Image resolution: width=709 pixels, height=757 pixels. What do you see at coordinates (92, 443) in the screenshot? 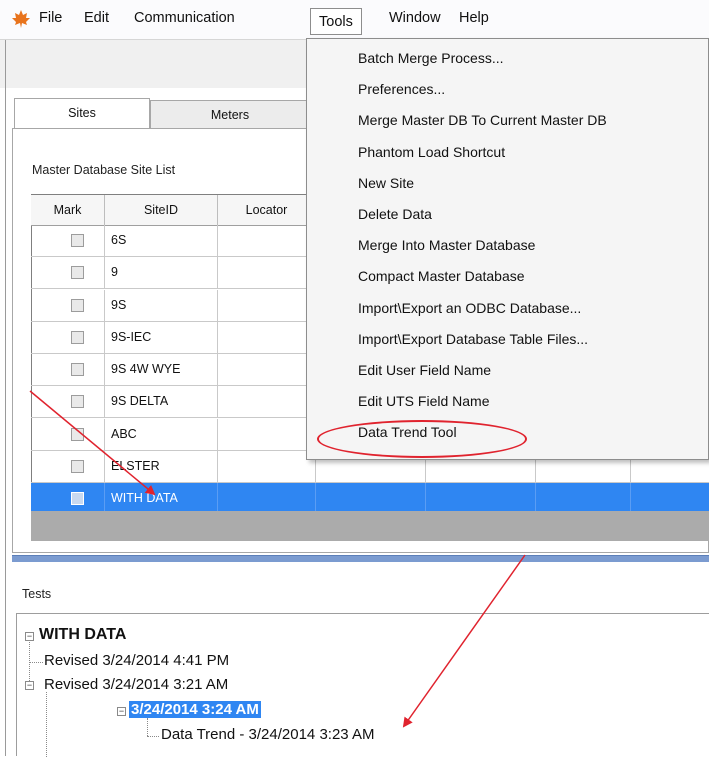
I see `arrow-to-with-data-row` at bounding box center [92, 443].